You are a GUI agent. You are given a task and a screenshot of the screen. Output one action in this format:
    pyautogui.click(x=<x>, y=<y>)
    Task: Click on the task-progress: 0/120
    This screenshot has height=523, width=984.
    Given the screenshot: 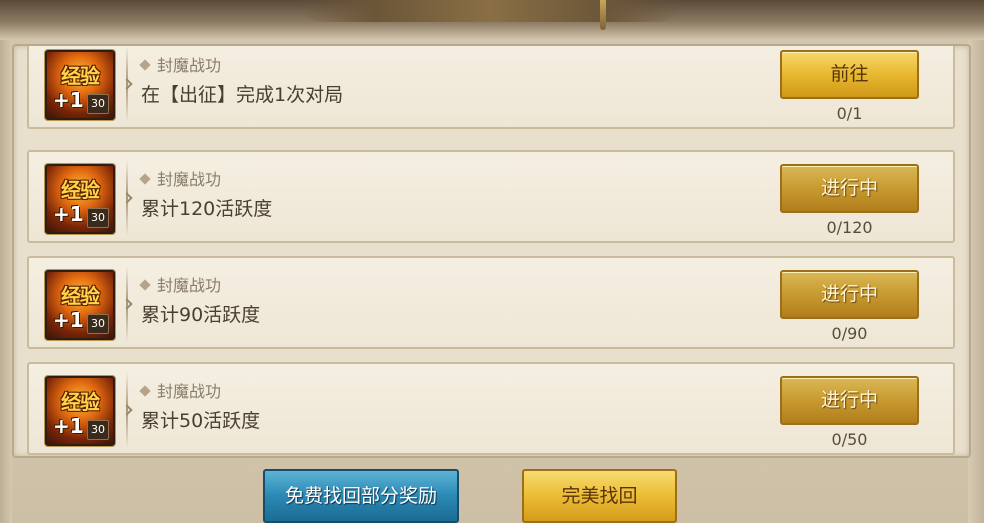 What is the action you would take?
    pyautogui.click(x=849, y=227)
    